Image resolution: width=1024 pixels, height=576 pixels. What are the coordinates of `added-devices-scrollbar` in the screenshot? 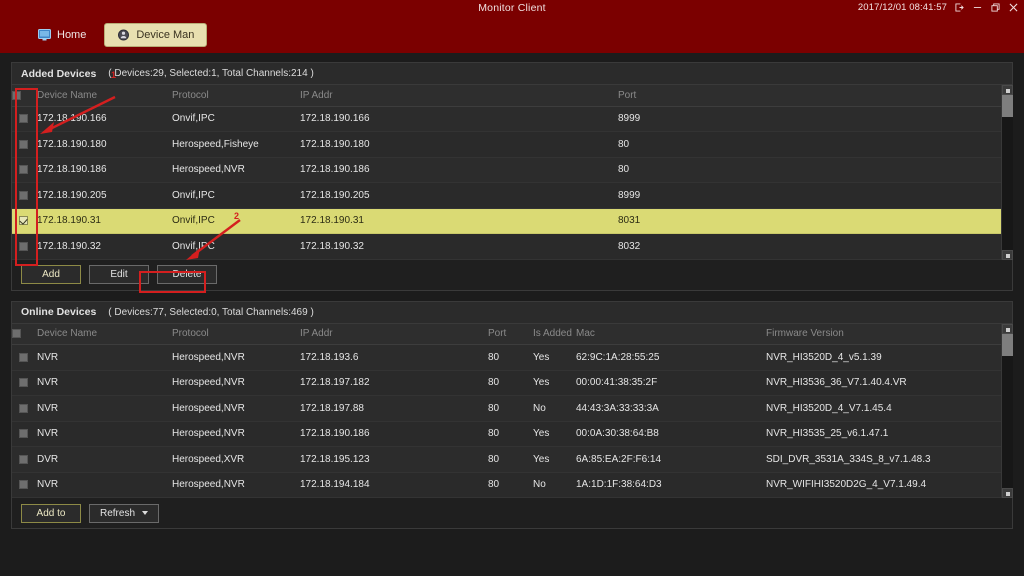 It's located at (1007, 172).